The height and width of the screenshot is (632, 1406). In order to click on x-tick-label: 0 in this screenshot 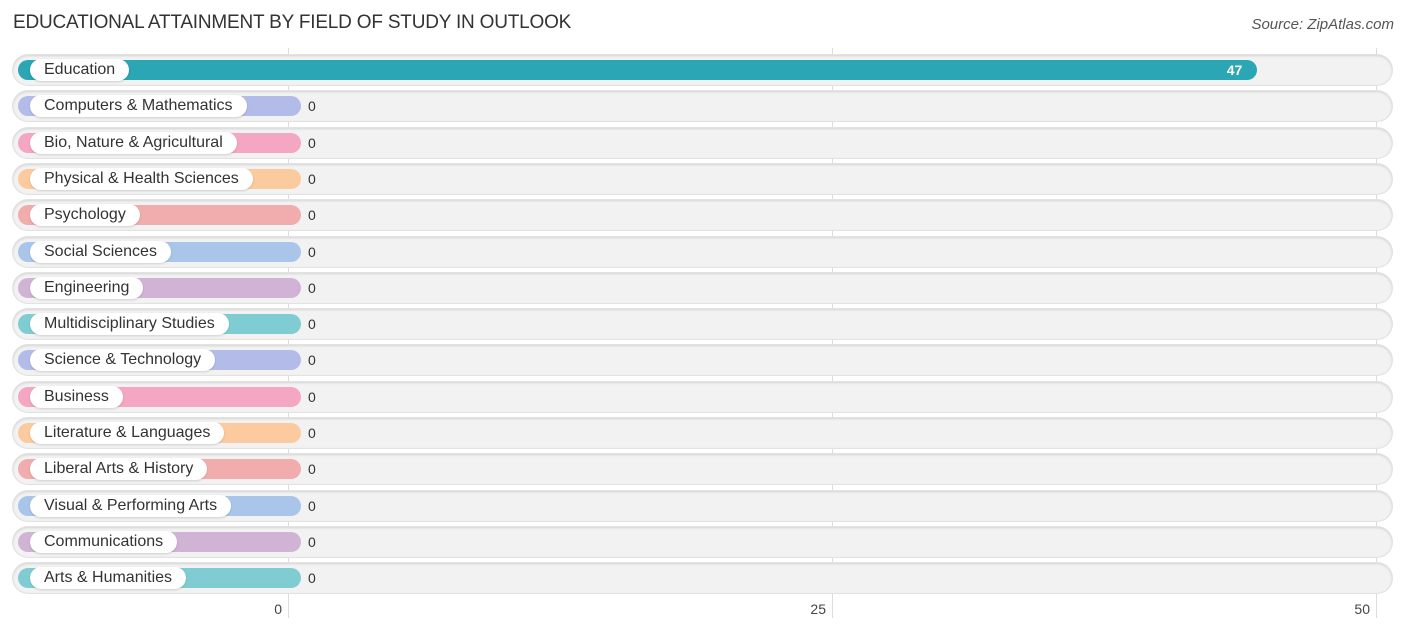, I will do `click(278, 609)`.